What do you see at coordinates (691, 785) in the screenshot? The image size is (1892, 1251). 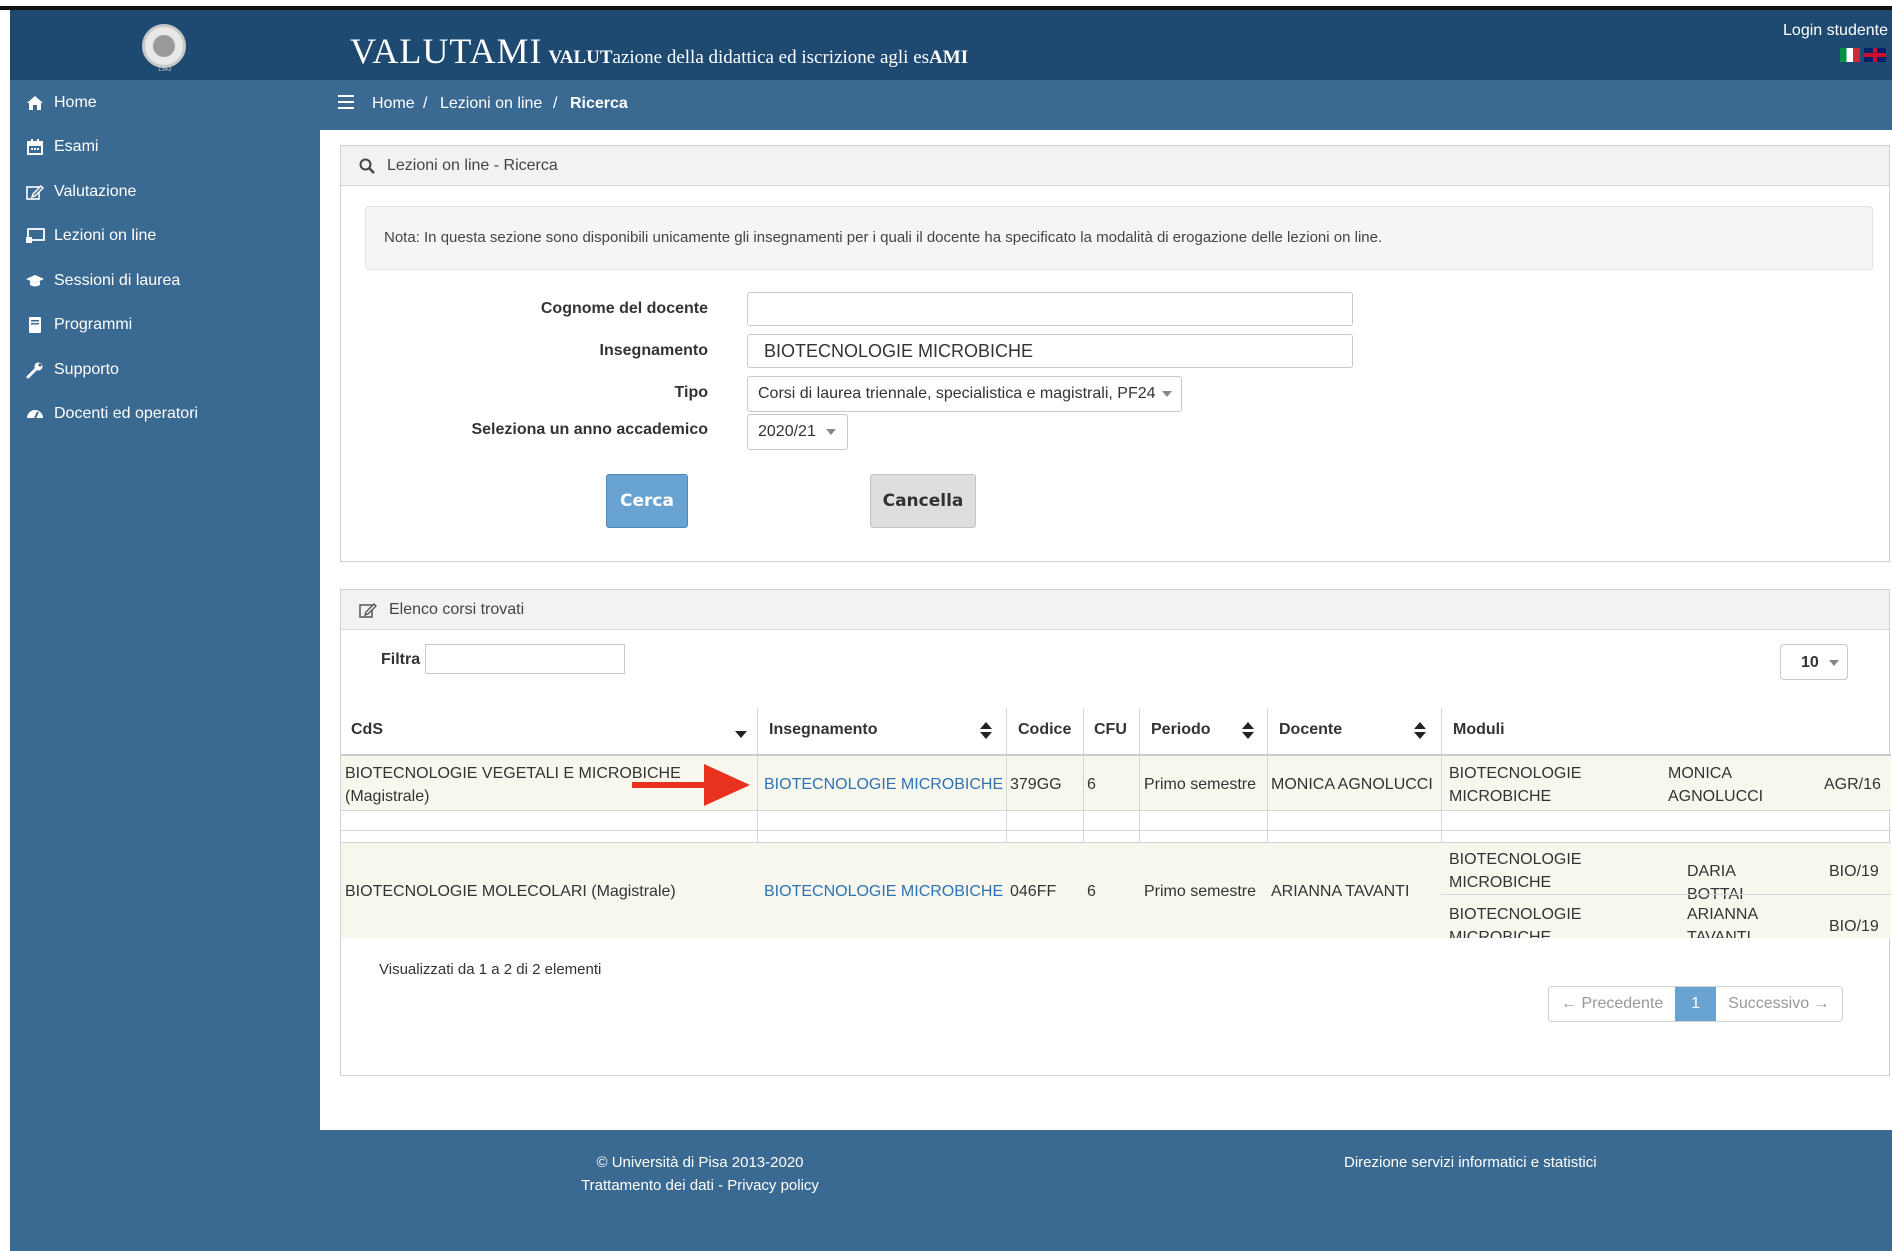 I see `red-arrow-annotation` at bounding box center [691, 785].